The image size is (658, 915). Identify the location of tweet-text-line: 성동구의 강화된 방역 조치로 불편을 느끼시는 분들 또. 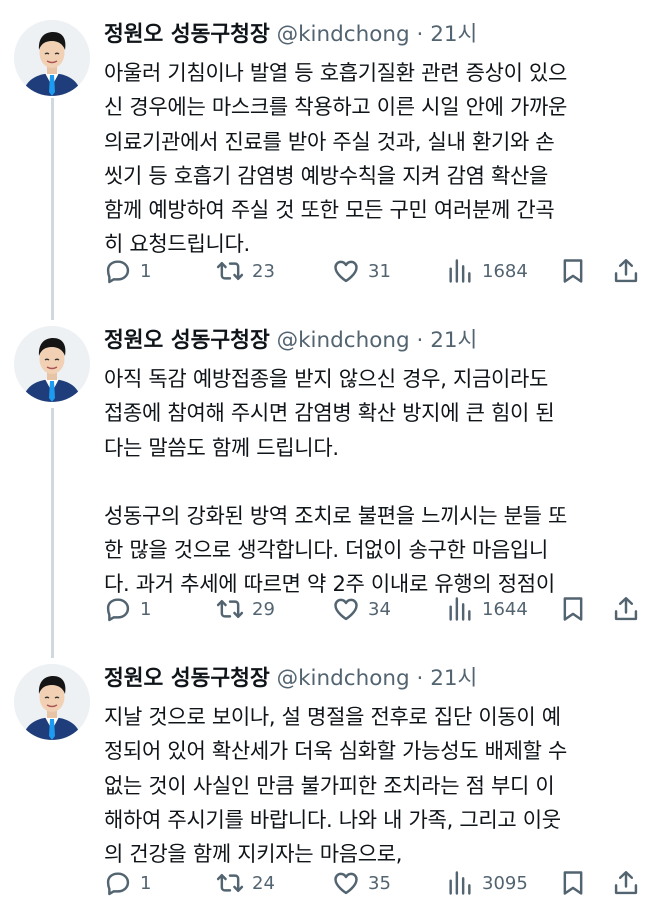
(336, 515).